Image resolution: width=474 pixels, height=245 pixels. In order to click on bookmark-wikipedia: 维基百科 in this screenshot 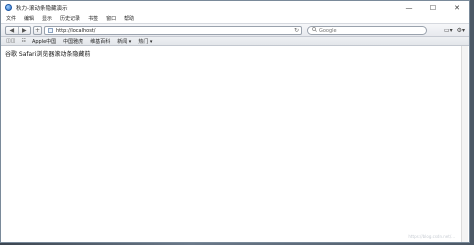, I will do `click(100, 41)`.